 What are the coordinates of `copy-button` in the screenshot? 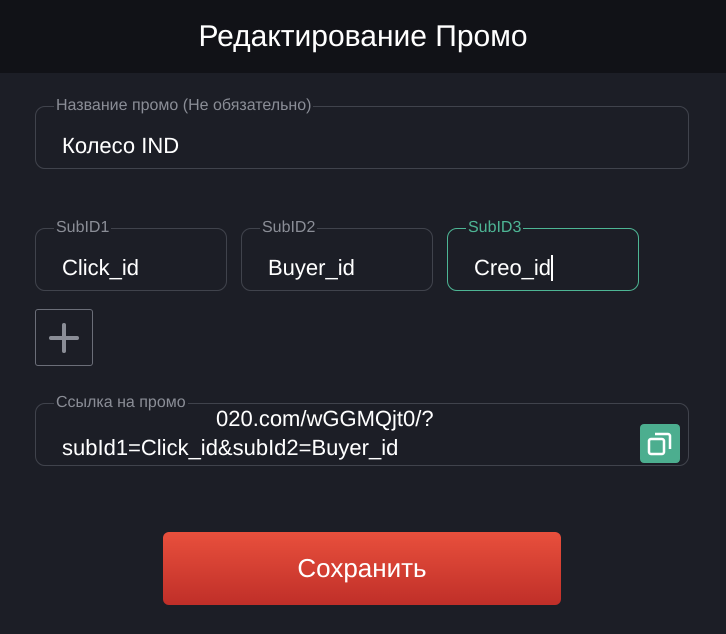 It's located at (660, 443).